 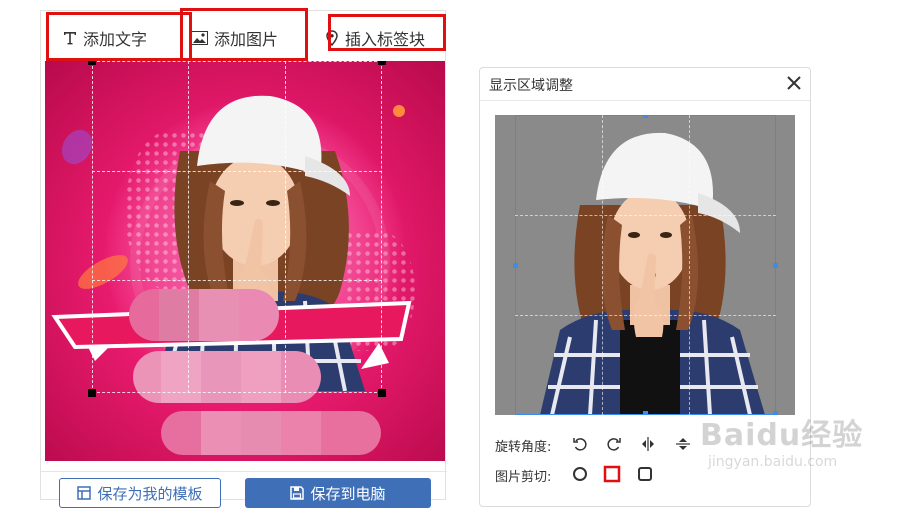 What do you see at coordinates (648, 444) in the screenshot?
I see `flip-horizontal-icon` at bounding box center [648, 444].